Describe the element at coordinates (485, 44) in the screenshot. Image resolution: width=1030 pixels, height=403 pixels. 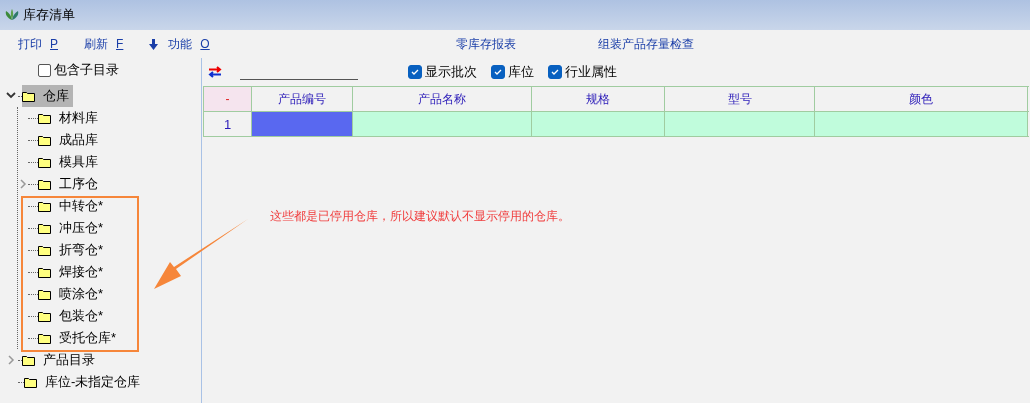
I see `report-link: 零库存报表` at that location.